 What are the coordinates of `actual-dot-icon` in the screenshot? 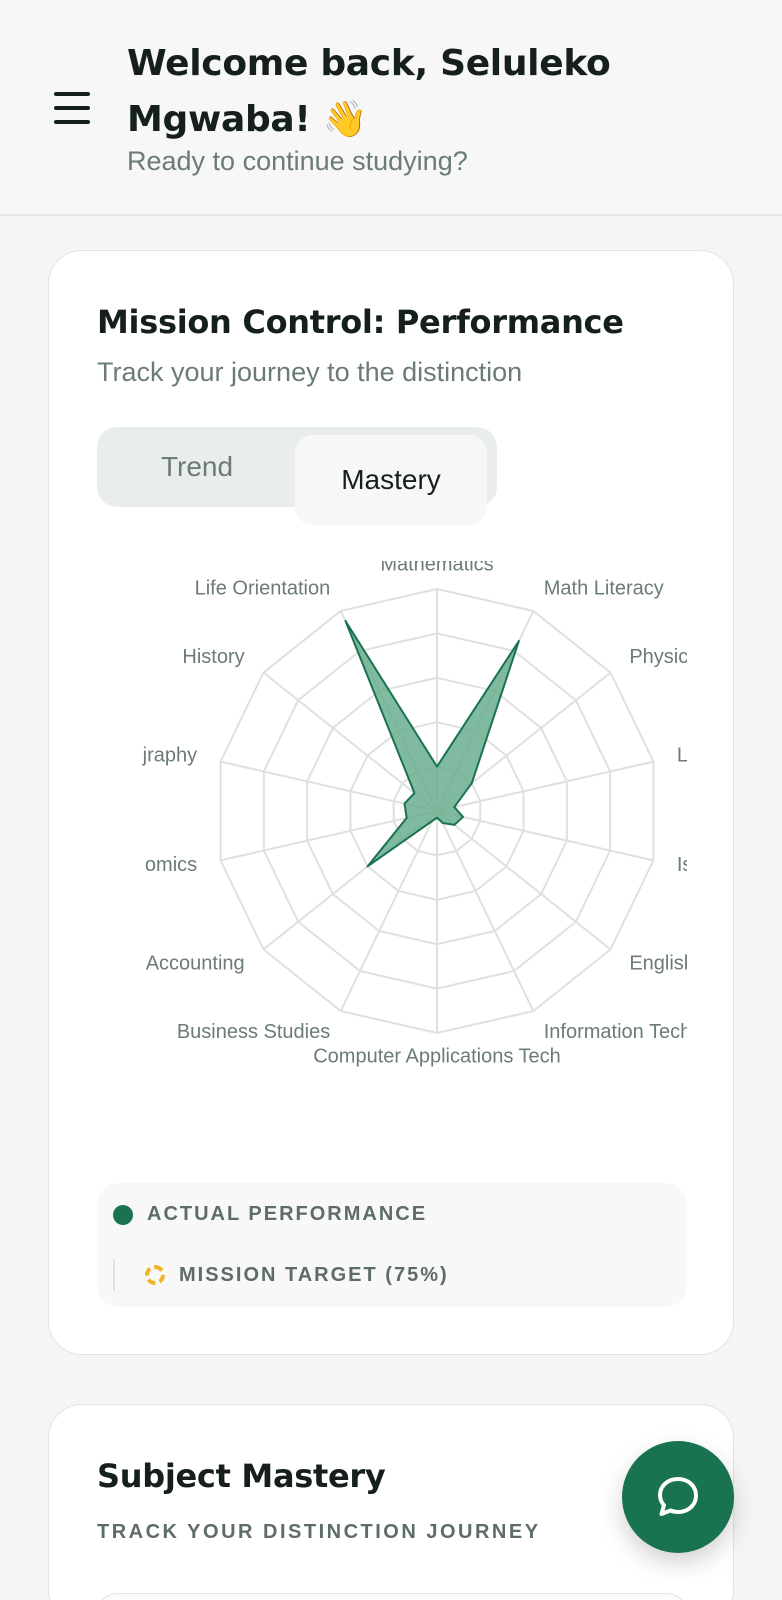 It's located at (123, 1214).